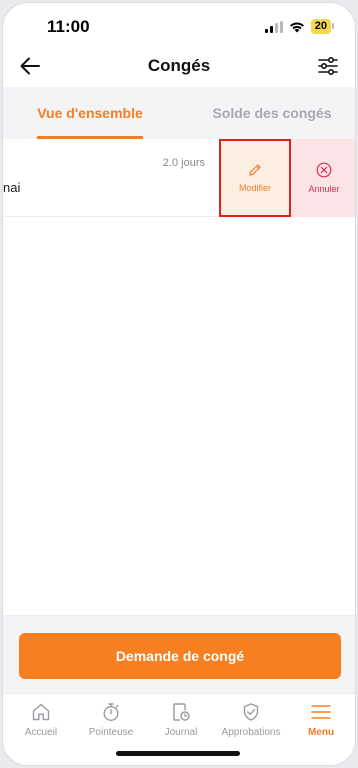 The height and width of the screenshot is (768, 358). What do you see at coordinates (255, 178) in the screenshot?
I see `modify-button: Modifier` at bounding box center [255, 178].